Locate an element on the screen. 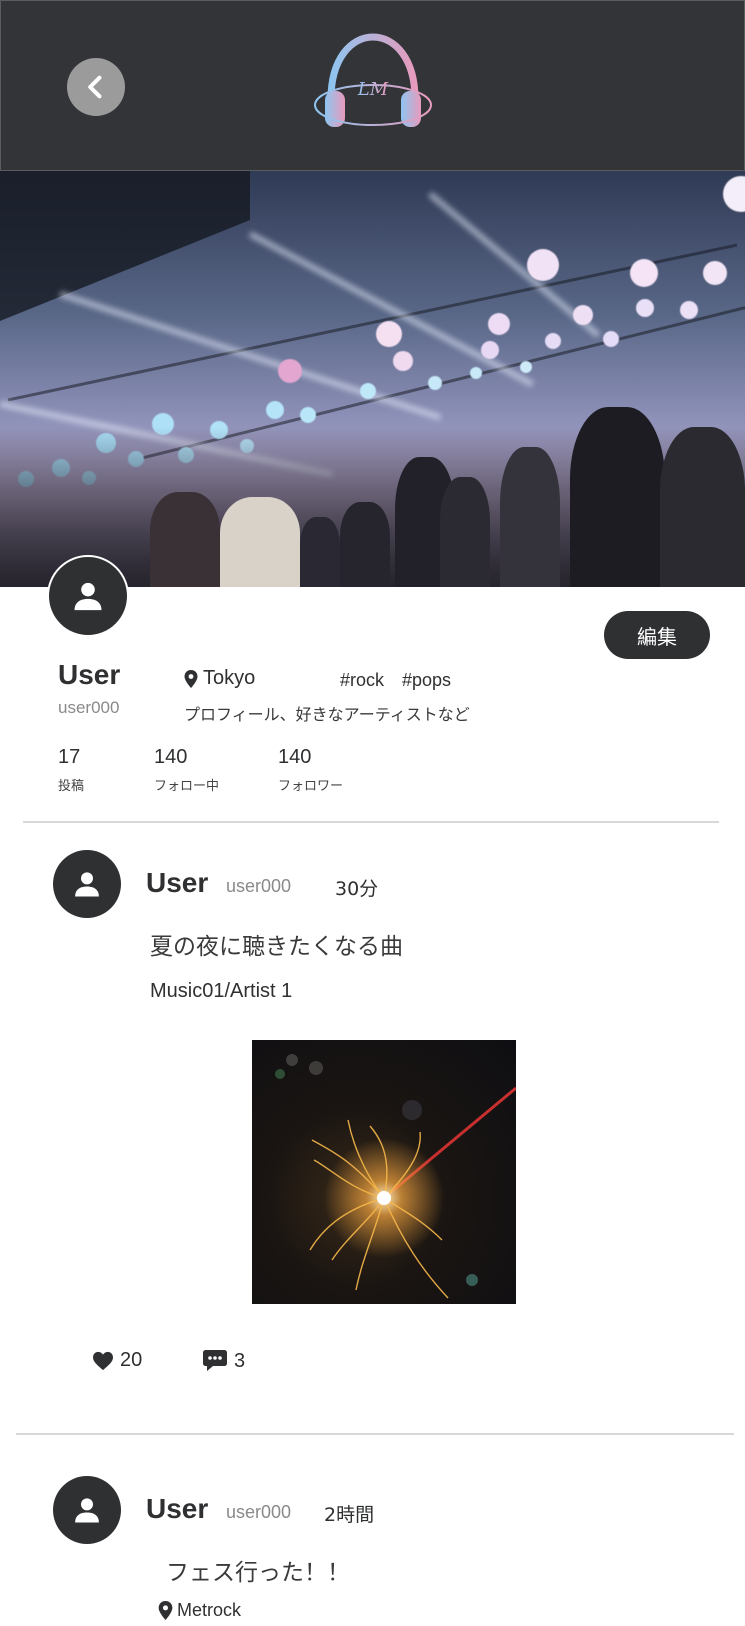 Image resolution: width=745 pixels, height=1626 pixels. back-button is located at coordinates (96, 87).